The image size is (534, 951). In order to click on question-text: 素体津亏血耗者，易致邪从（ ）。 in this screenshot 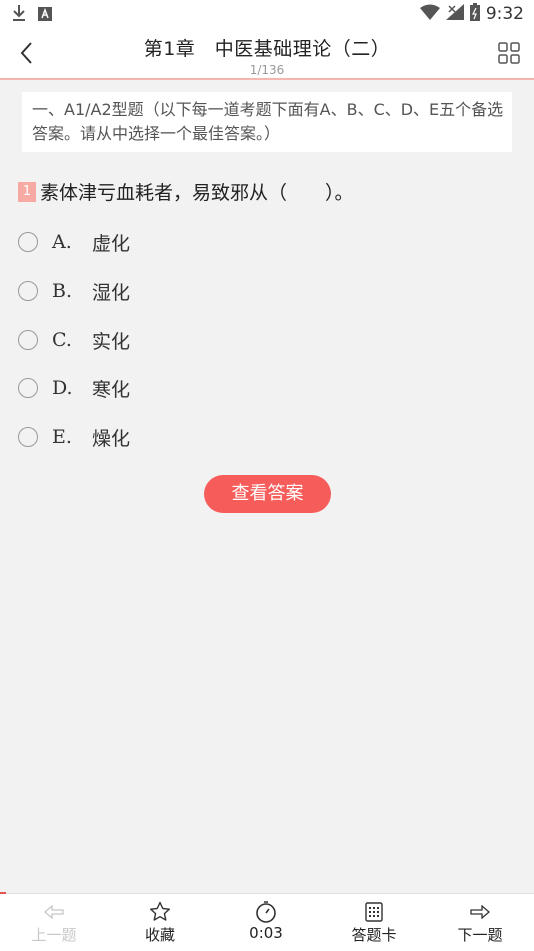, I will do `click(197, 193)`.